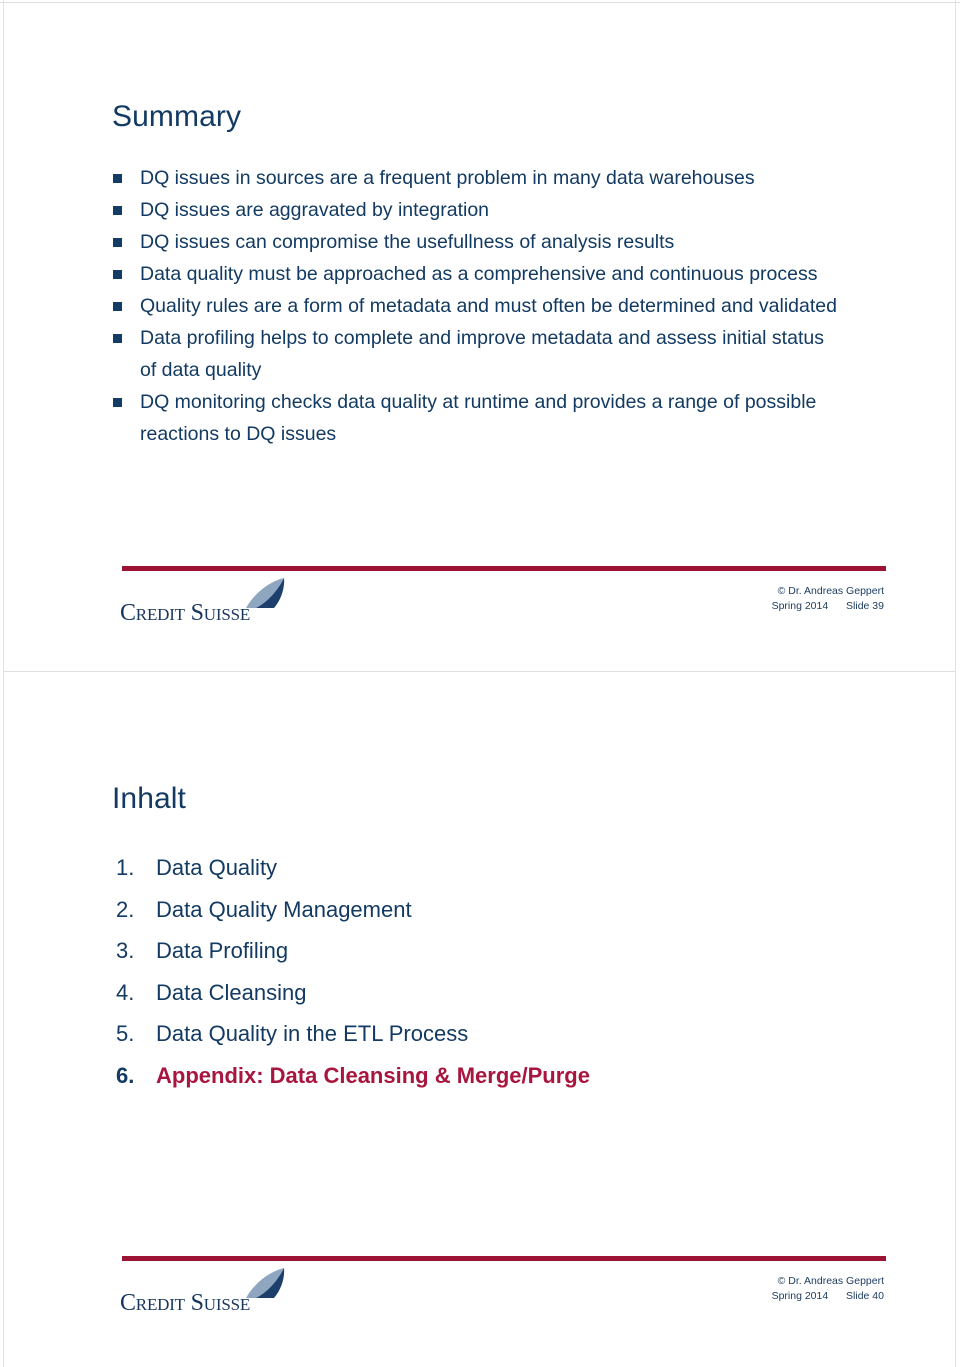  What do you see at coordinates (177, 117) in the screenshot?
I see `page-title: Summary` at bounding box center [177, 117].